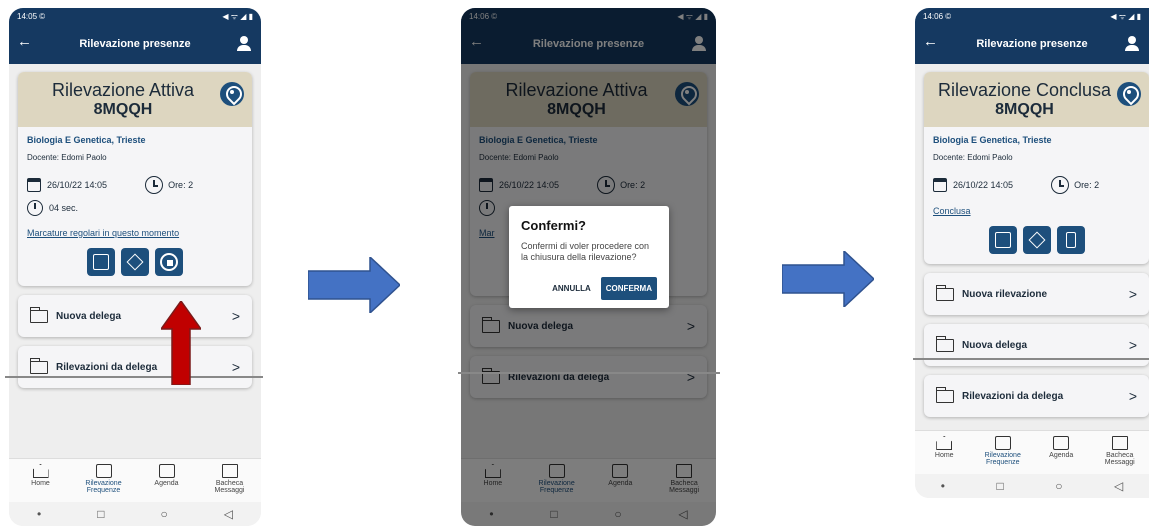 This screenshot has width=1149, height=532. I want to click on clock-icon, so click(1060, 185).